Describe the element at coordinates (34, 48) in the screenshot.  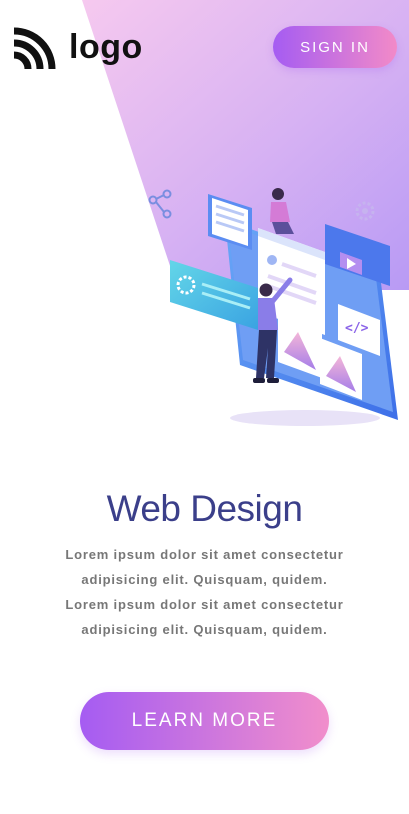
I see `wifi-signal-icon` at that location.